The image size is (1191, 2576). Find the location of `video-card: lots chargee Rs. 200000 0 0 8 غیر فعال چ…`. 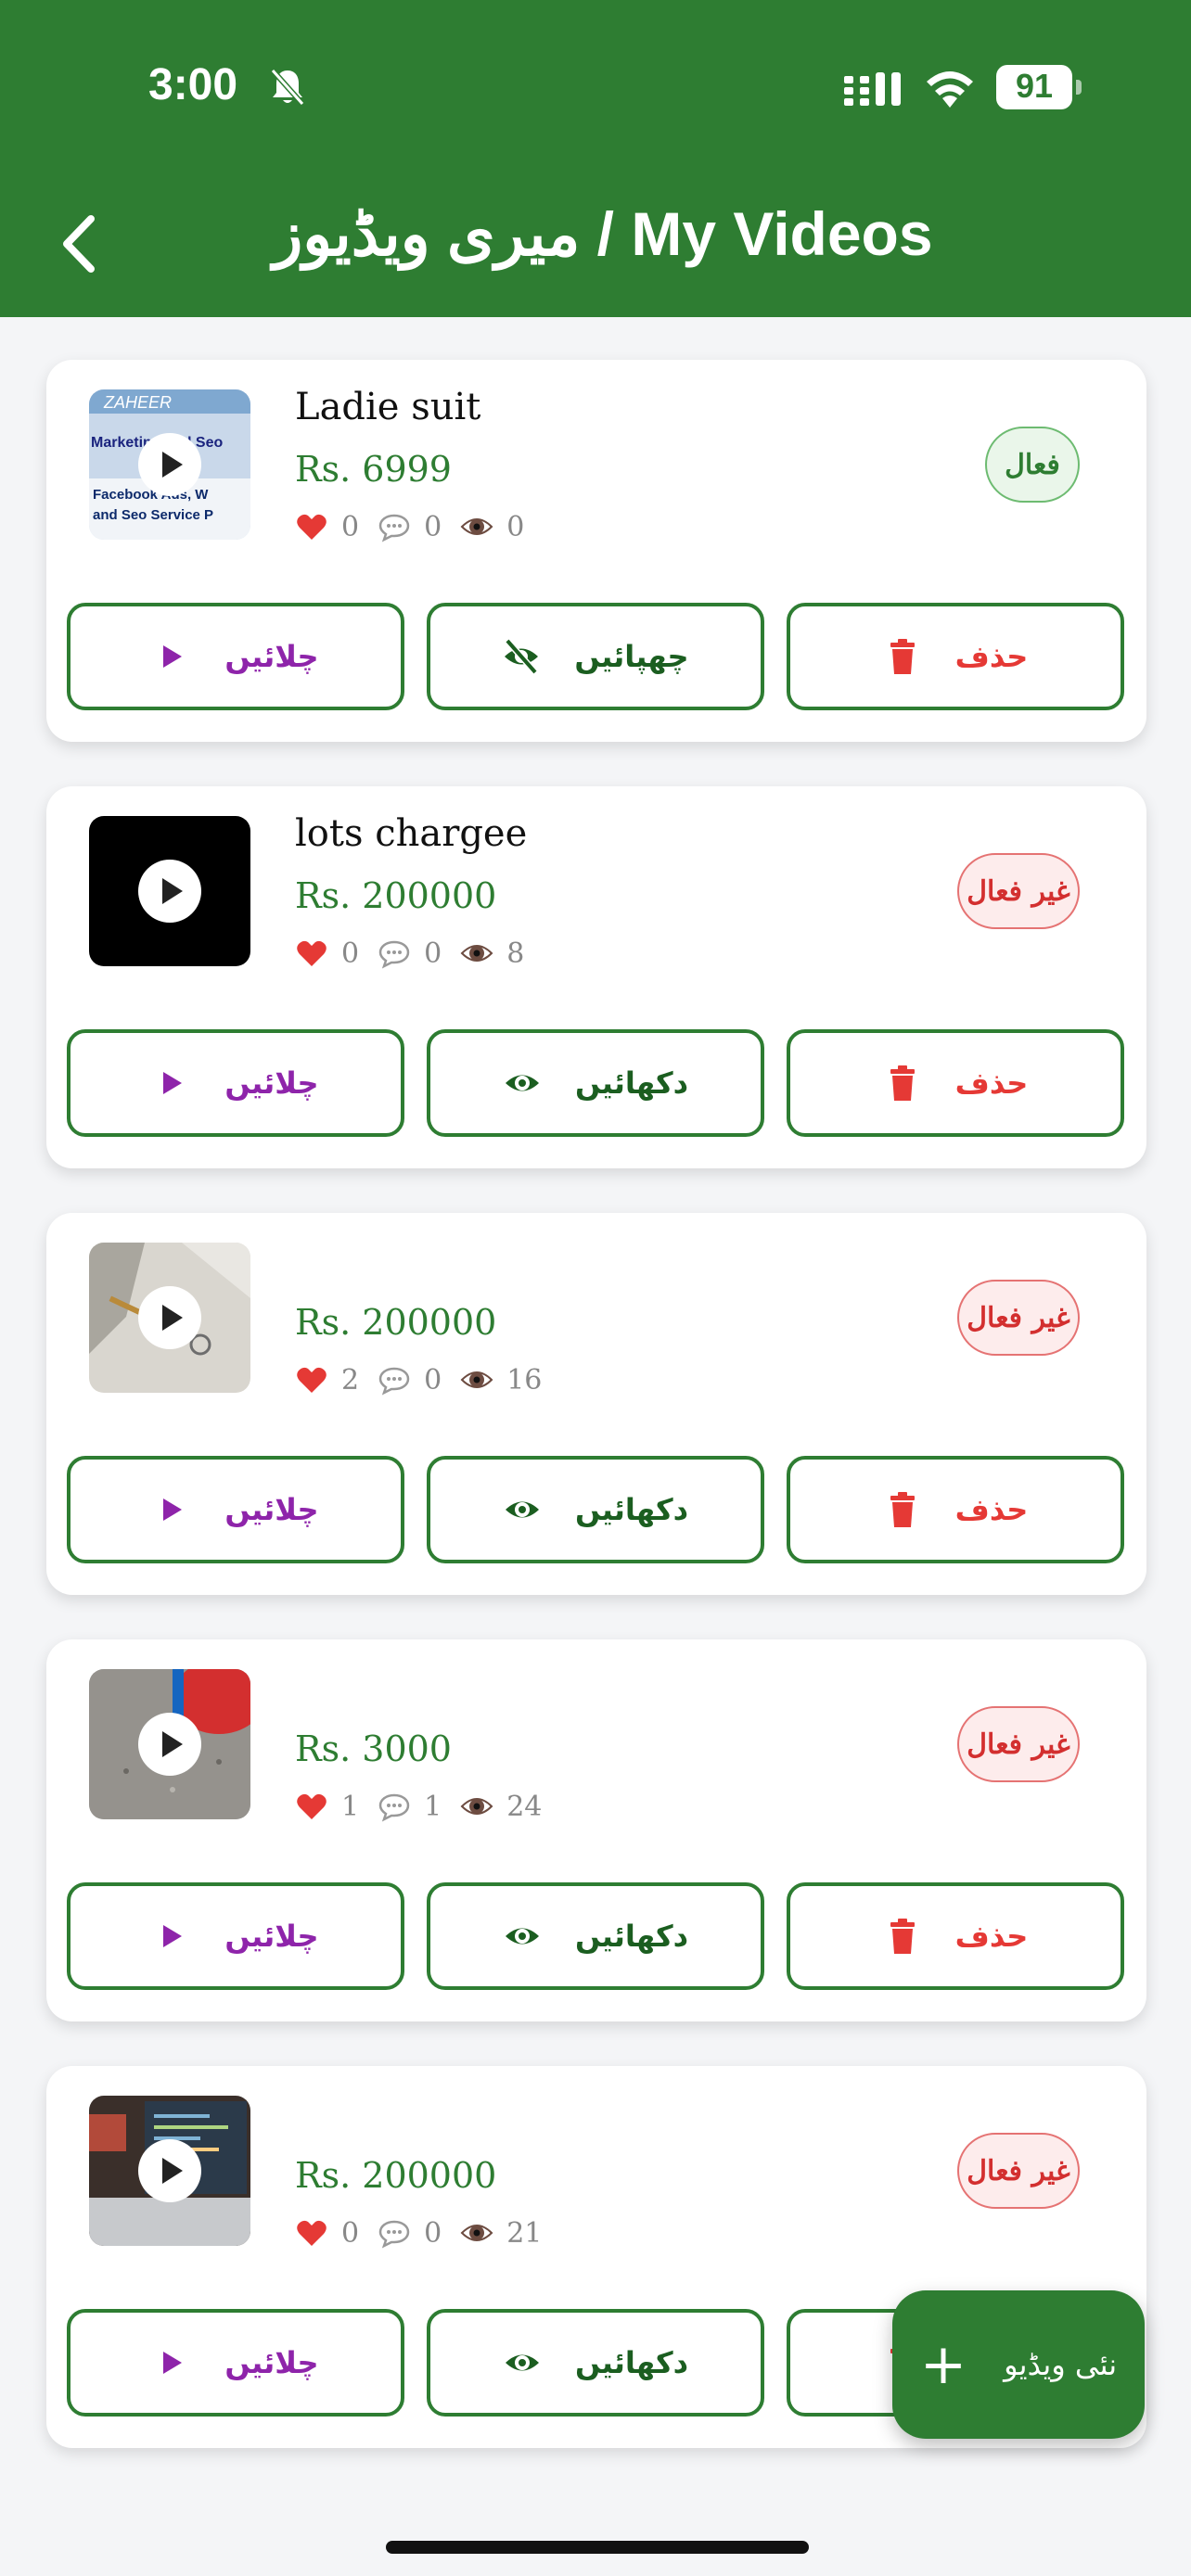

video-card: lots chargee Rs. 200000 0 0 8 غیر فعال چ… is located at coordinates (596, 977).